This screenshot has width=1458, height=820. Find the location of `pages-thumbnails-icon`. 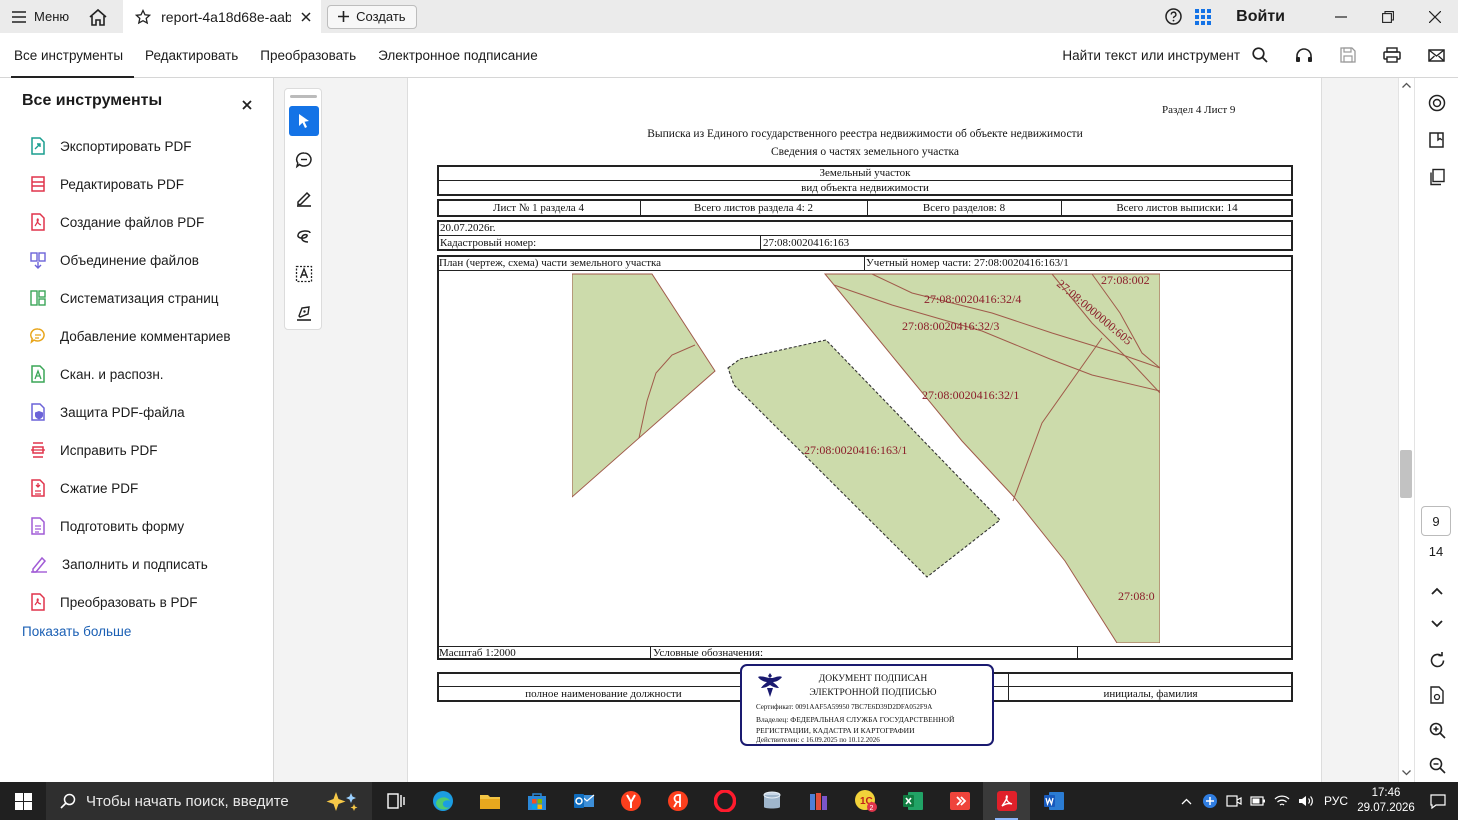

pages-thumbnails-icon is located at coordinates (1437, 177).